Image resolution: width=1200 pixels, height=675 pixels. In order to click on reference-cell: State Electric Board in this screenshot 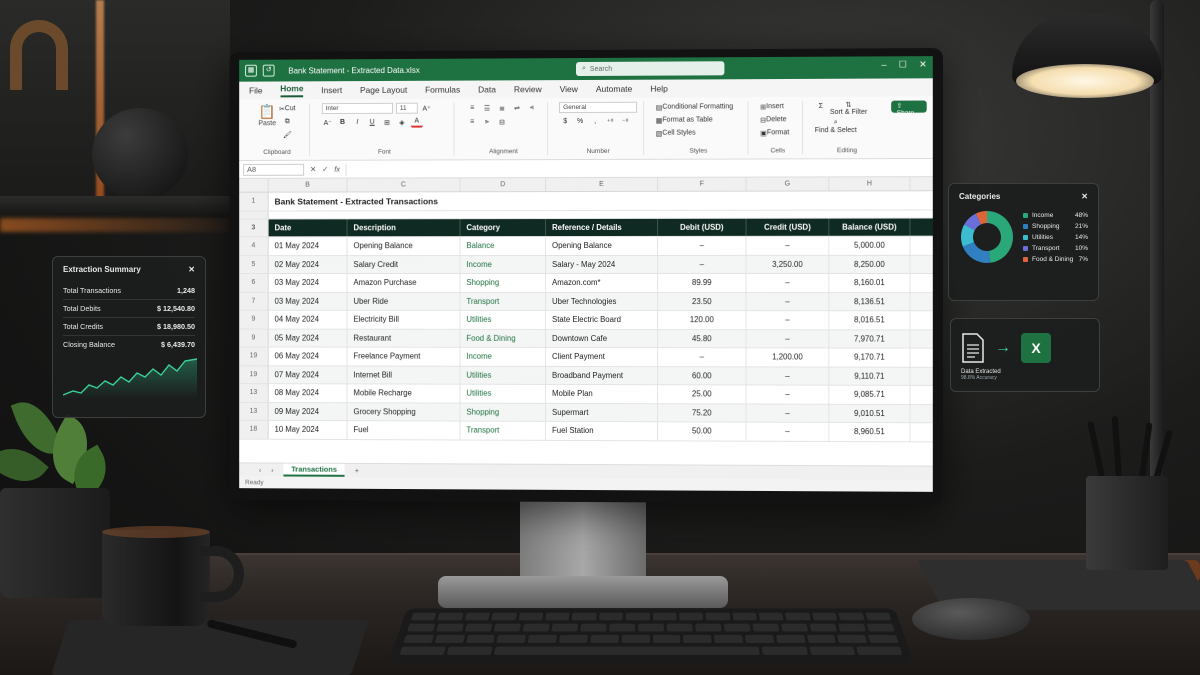, I will do `click(602, 320)`.